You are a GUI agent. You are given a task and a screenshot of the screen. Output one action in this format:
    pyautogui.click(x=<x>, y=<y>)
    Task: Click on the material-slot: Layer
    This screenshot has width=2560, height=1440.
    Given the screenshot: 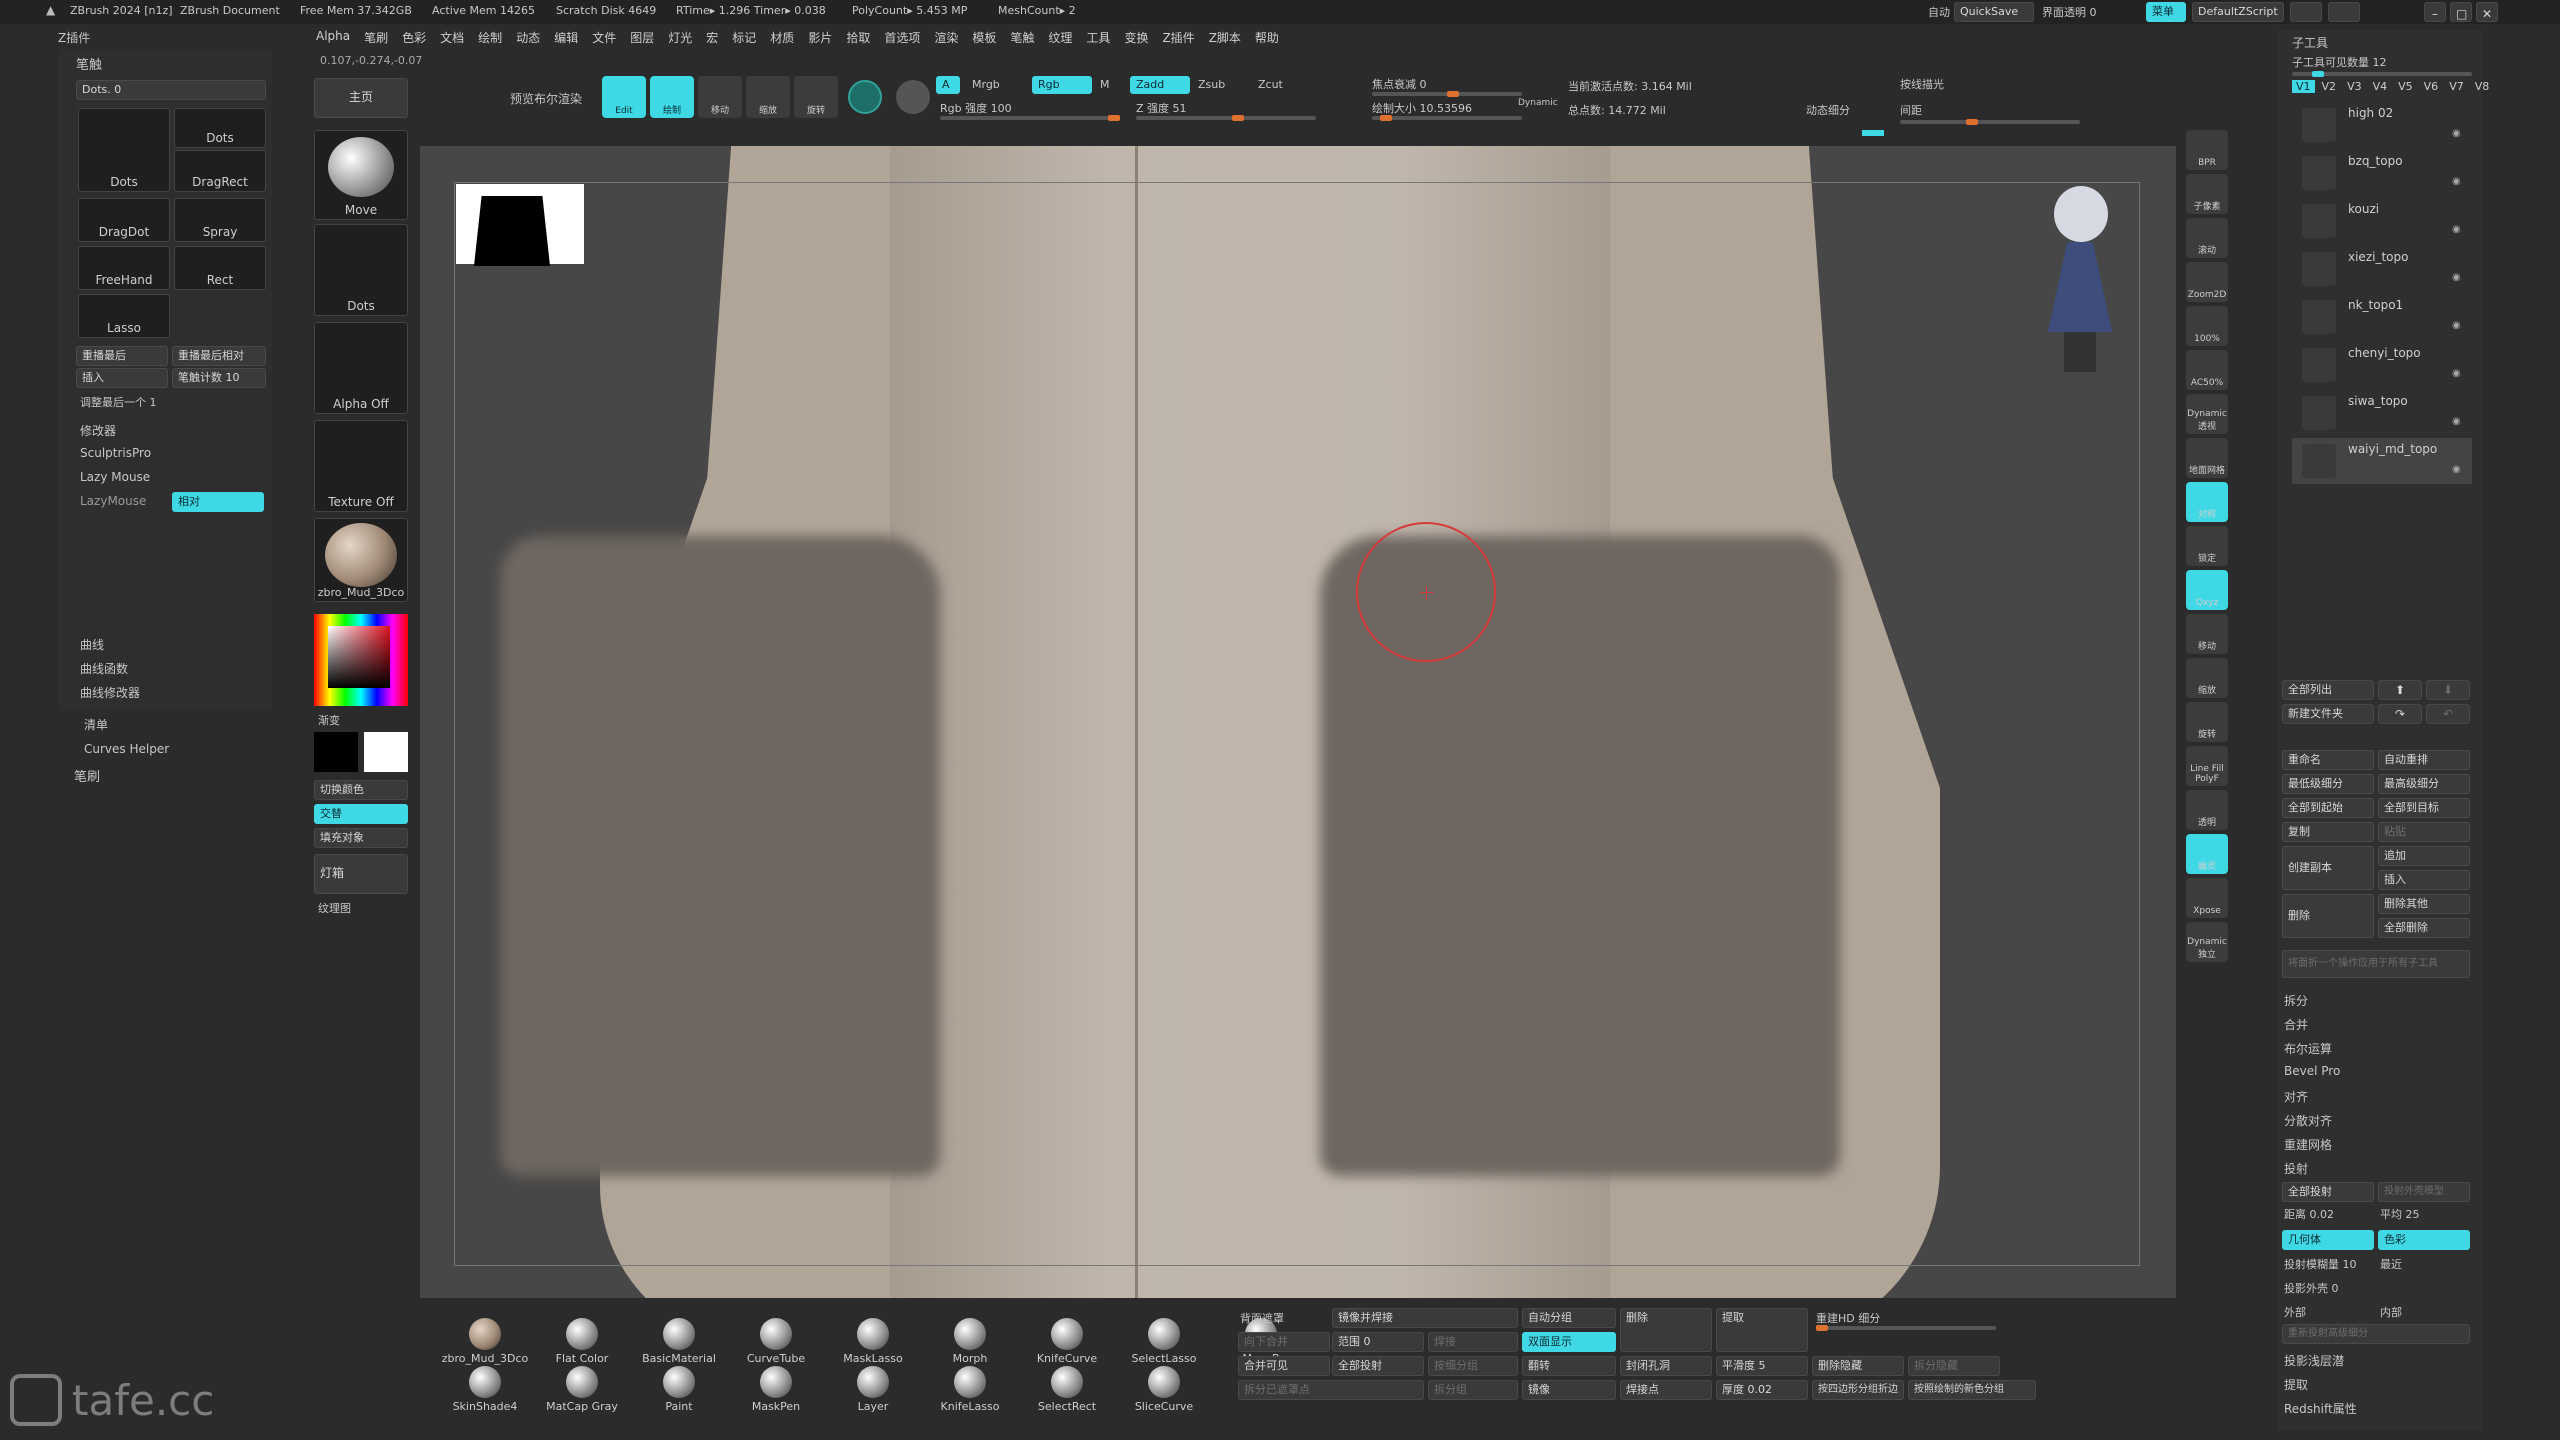 What is the action you would take?
    pyautogui.click(x=873, y=1389)
    